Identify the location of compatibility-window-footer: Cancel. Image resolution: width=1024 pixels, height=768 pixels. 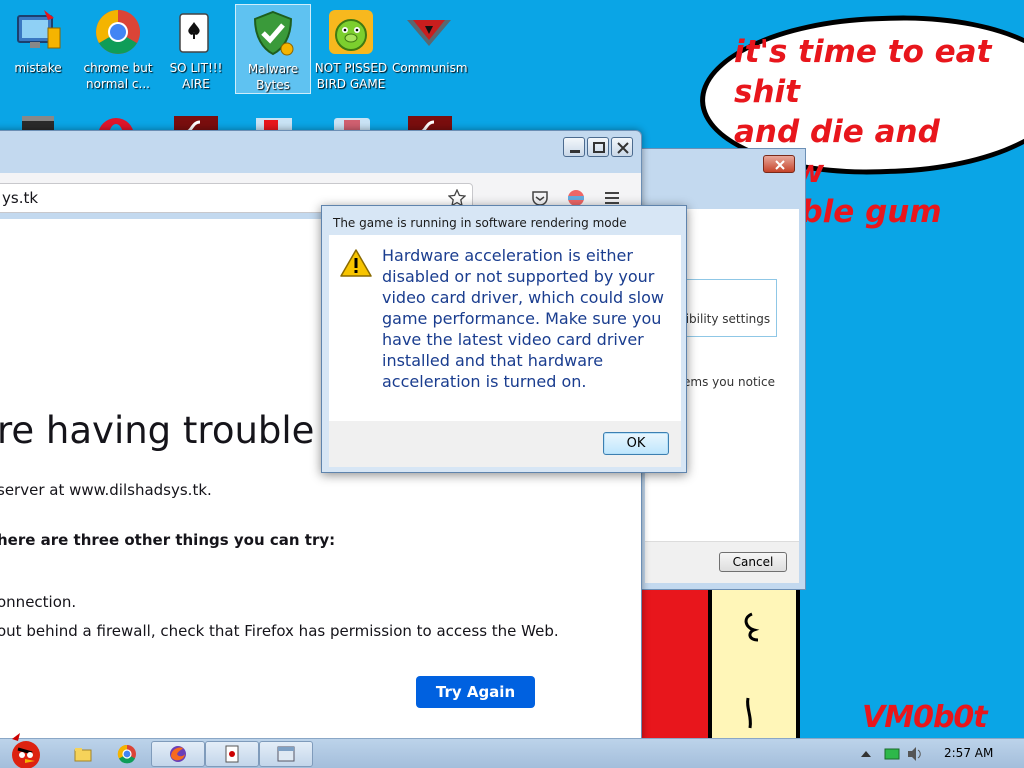
(722, 562).